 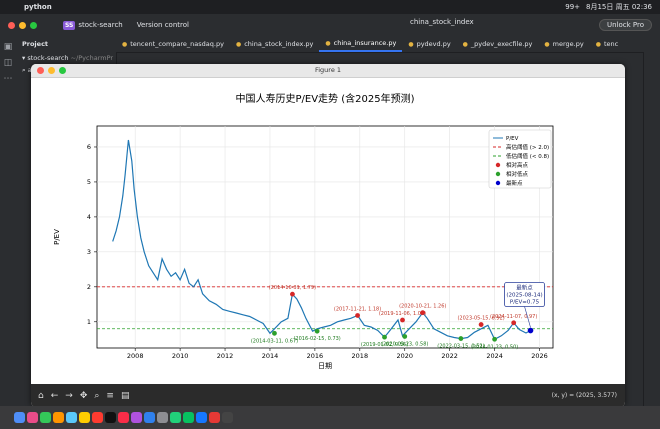 I want to click on tab-tencent-compare-nasdaq: ● tencent_compare_nasdaq.py, so click(x=173, y=44).